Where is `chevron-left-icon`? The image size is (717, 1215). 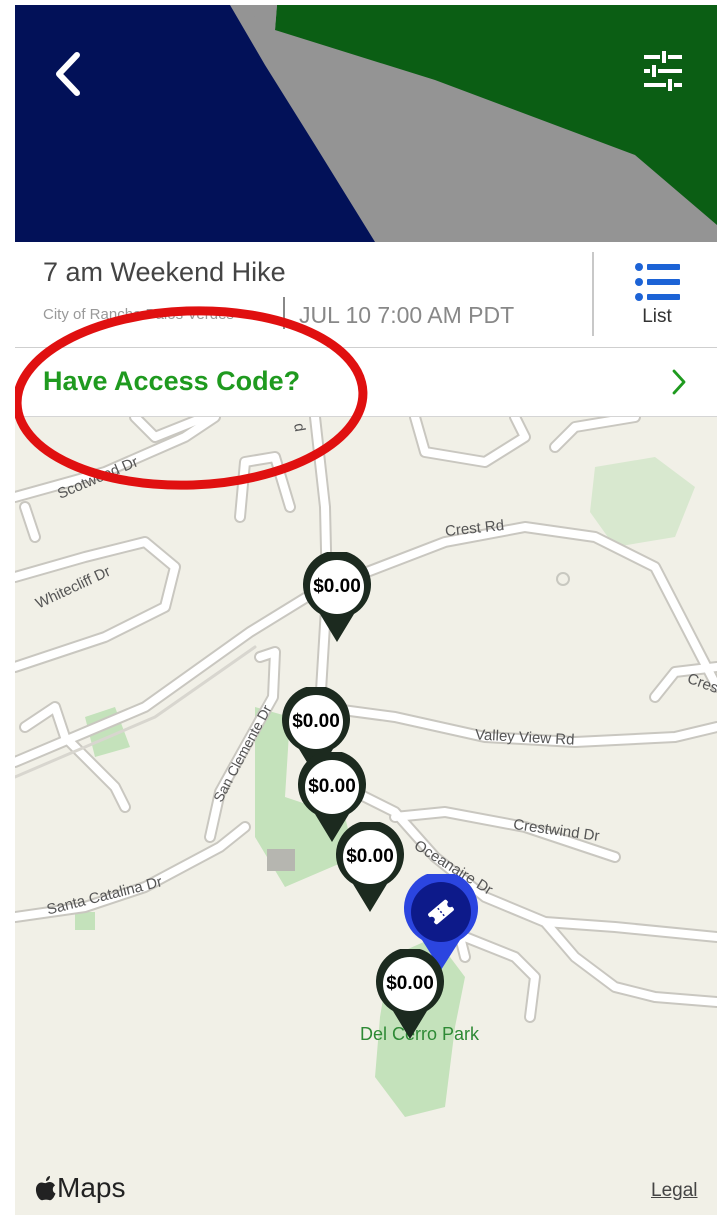 chevron-left-icon is located at coordinates (68, 74).